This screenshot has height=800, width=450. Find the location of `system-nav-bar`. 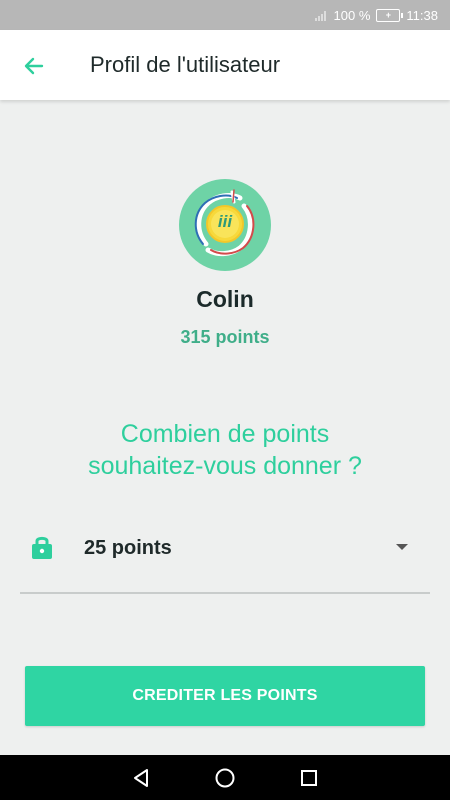

system-nav-bar is located at coordinates (225, 777).